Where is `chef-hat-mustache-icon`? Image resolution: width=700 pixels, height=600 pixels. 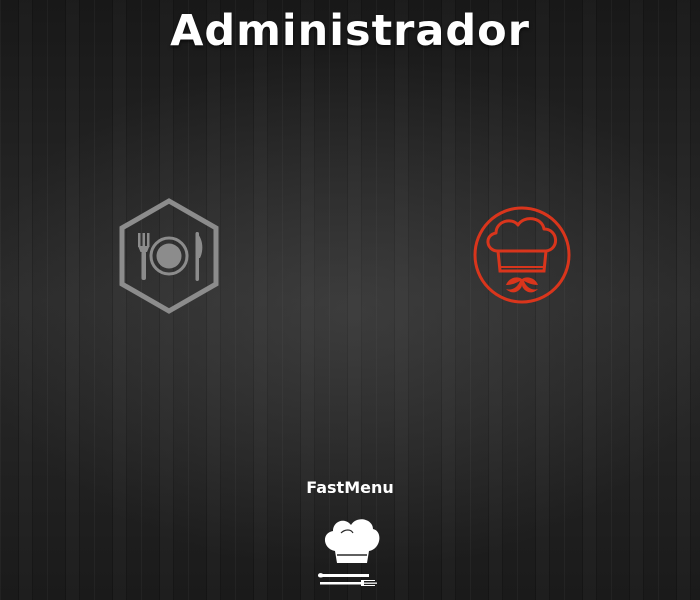 chef-hat-mustache-icon is located at coordinates (522, 255).